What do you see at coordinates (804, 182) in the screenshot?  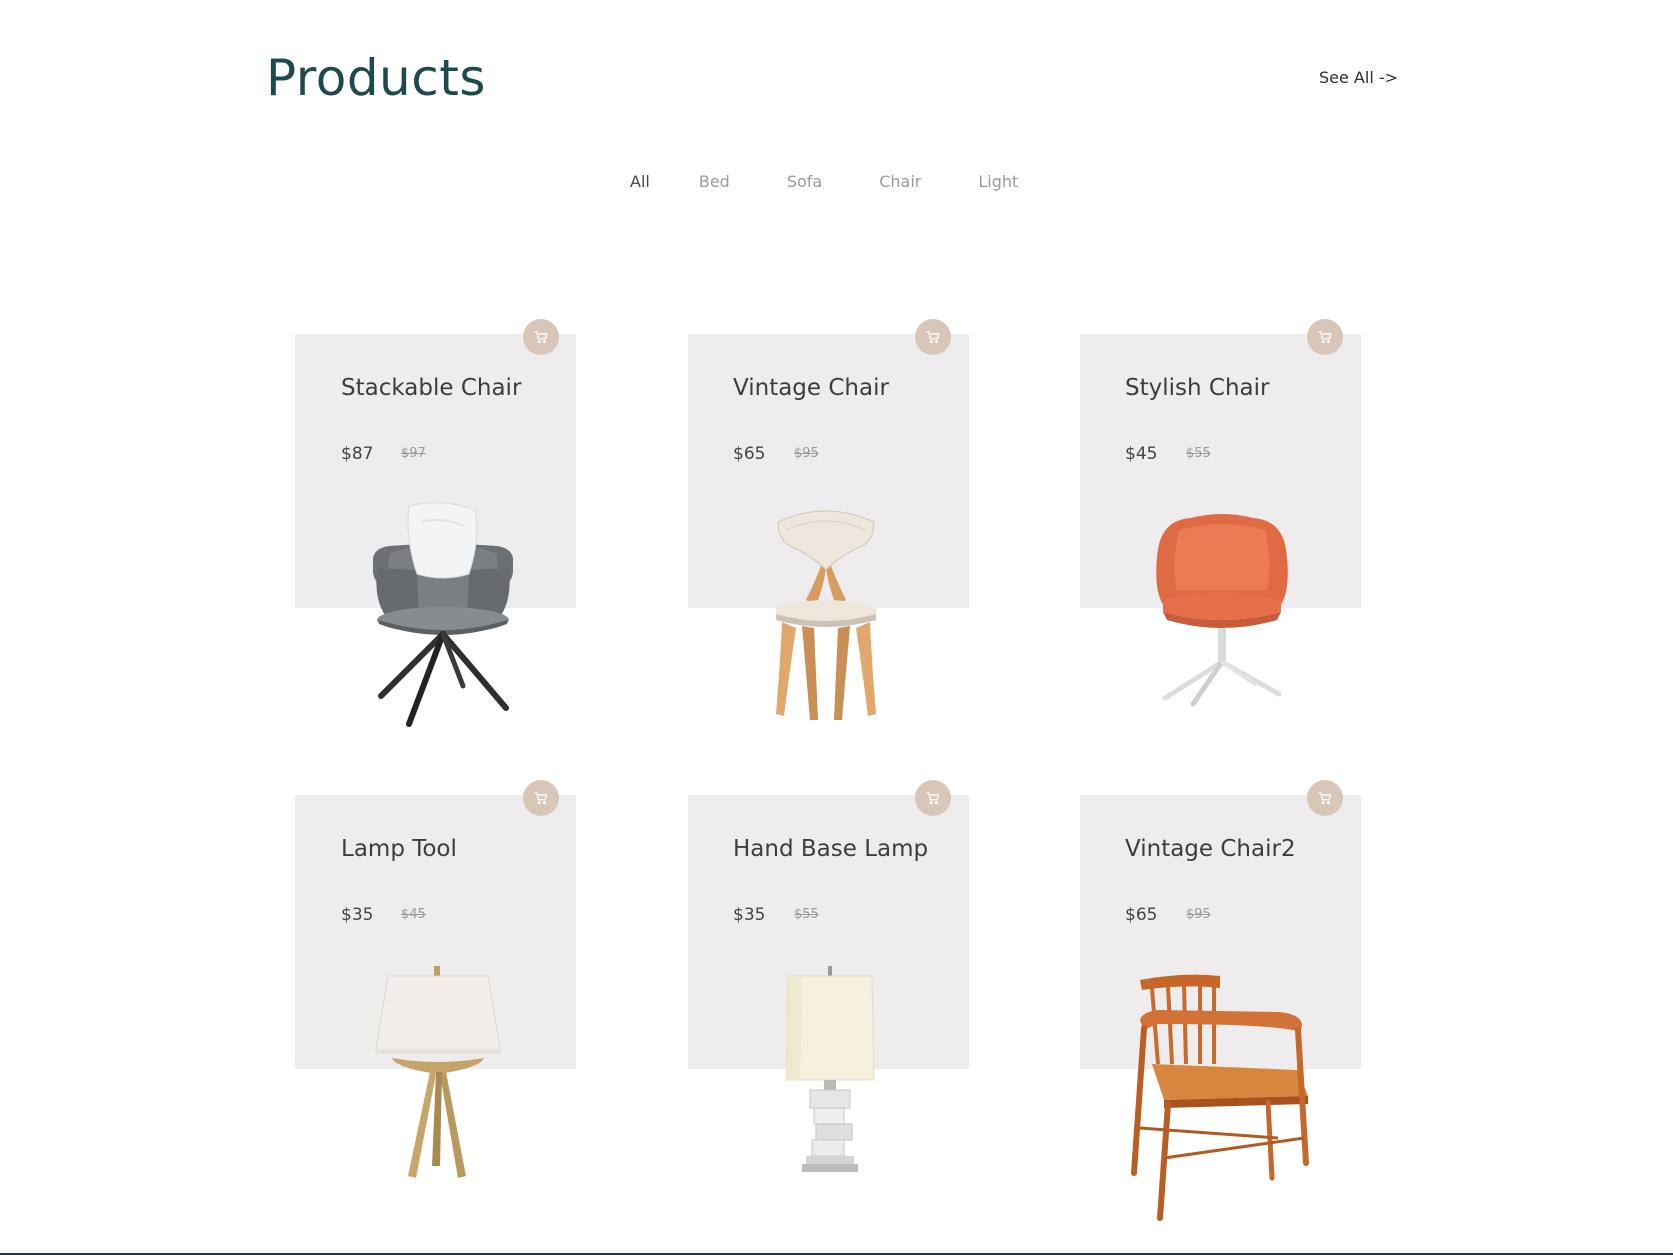 I see `filter-tab-sofa: Sofa` at bounding box center [804, 182].